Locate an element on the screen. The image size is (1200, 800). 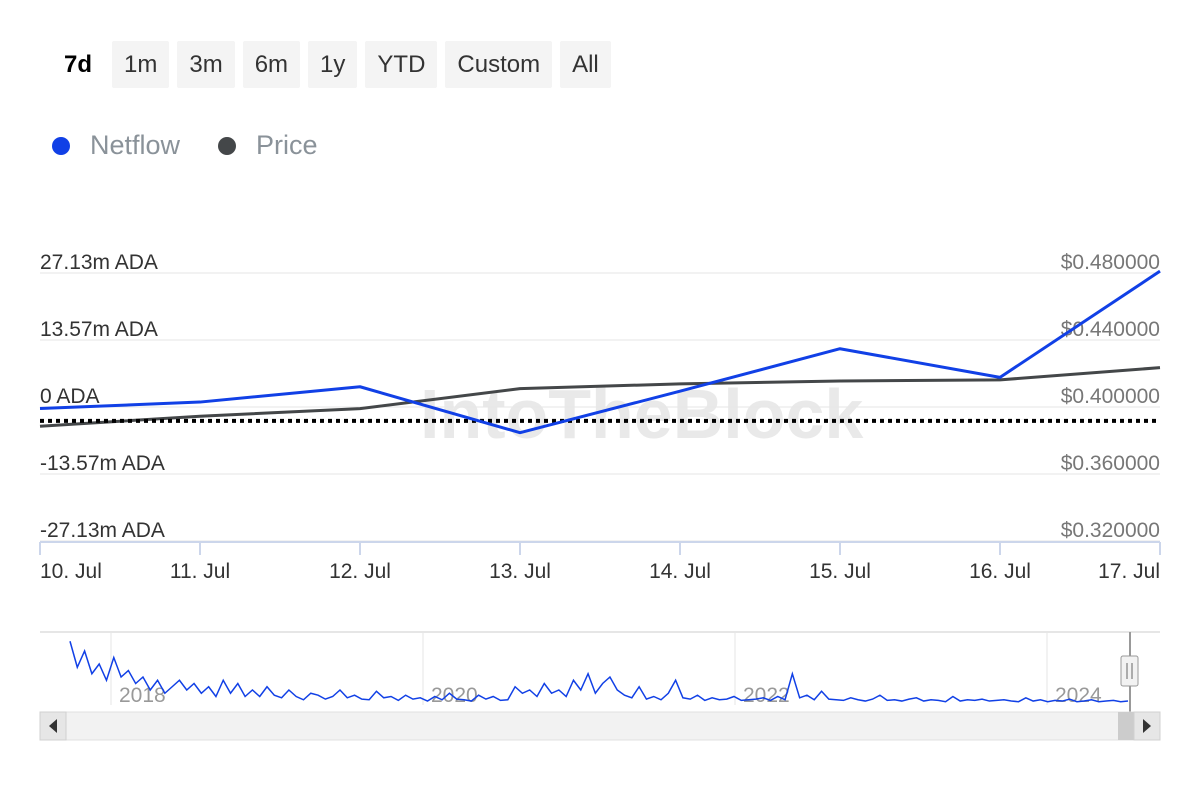
navigator-year-label: 2022 is located at coordinates (766, 695).